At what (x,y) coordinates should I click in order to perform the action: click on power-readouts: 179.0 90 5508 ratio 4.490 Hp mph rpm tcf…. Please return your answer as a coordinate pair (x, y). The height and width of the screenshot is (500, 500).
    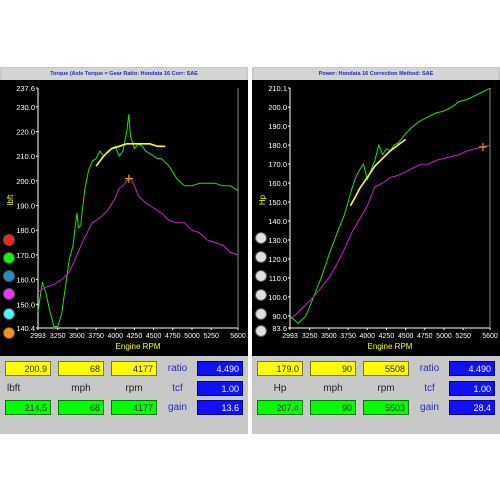
    Looking at the image, I should click on (376, 392).